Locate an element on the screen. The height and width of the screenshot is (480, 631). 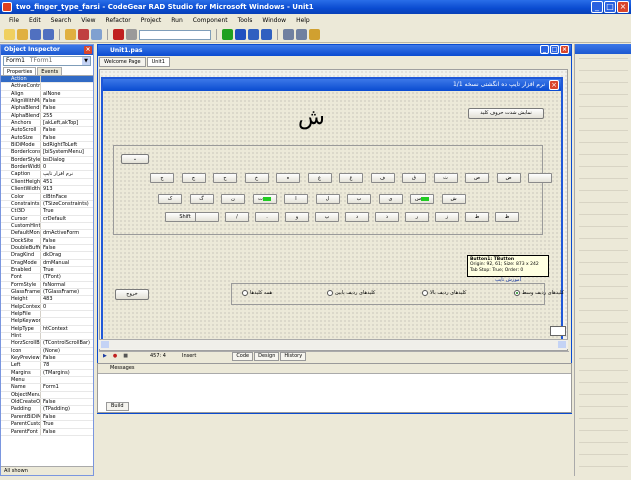
open-project-icon is located at coordinates (70, 34).